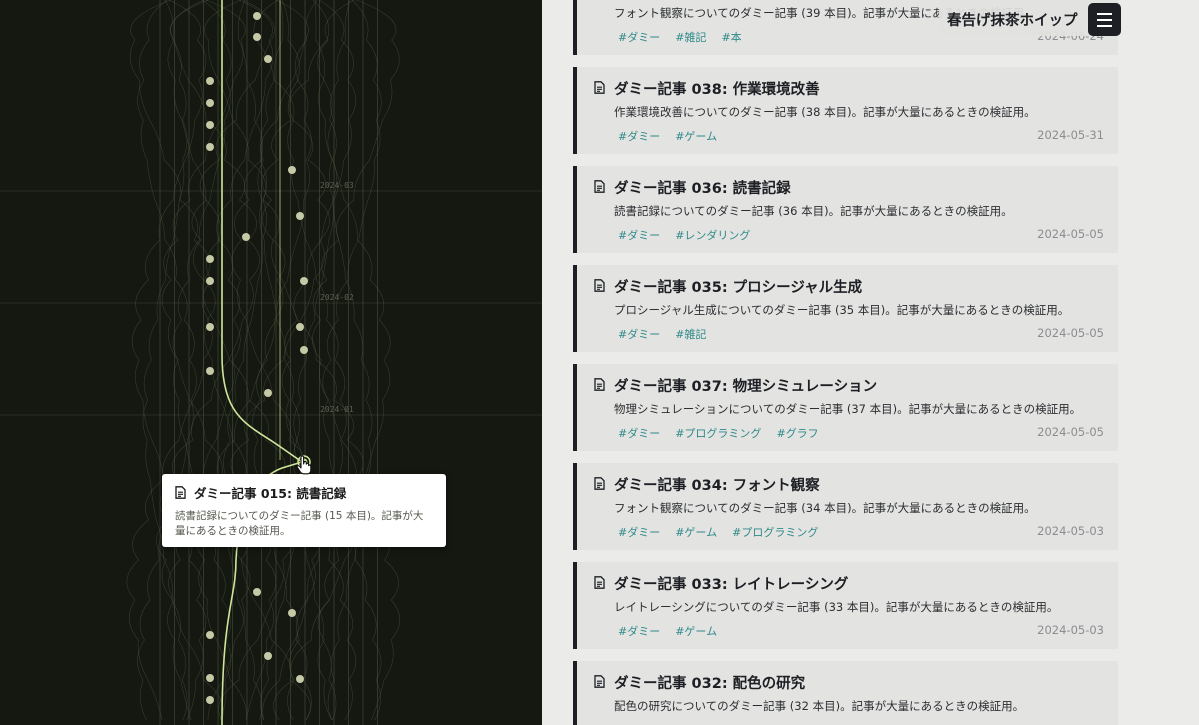 This screenshot has height=725, width=1199. I want to click on tag-link: #グラフ, so click(797, 433).